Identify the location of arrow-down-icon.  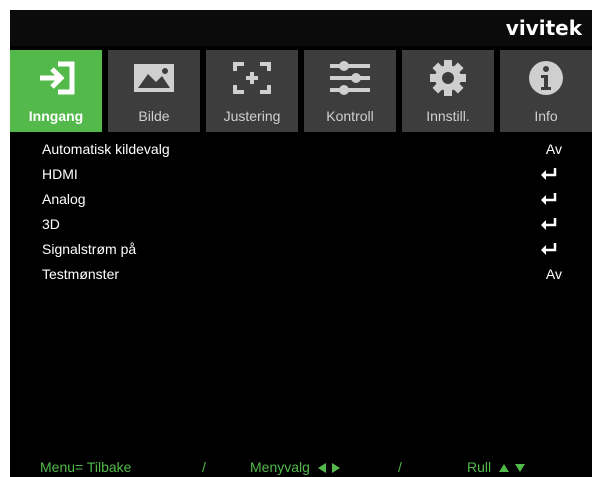
(519, 467).